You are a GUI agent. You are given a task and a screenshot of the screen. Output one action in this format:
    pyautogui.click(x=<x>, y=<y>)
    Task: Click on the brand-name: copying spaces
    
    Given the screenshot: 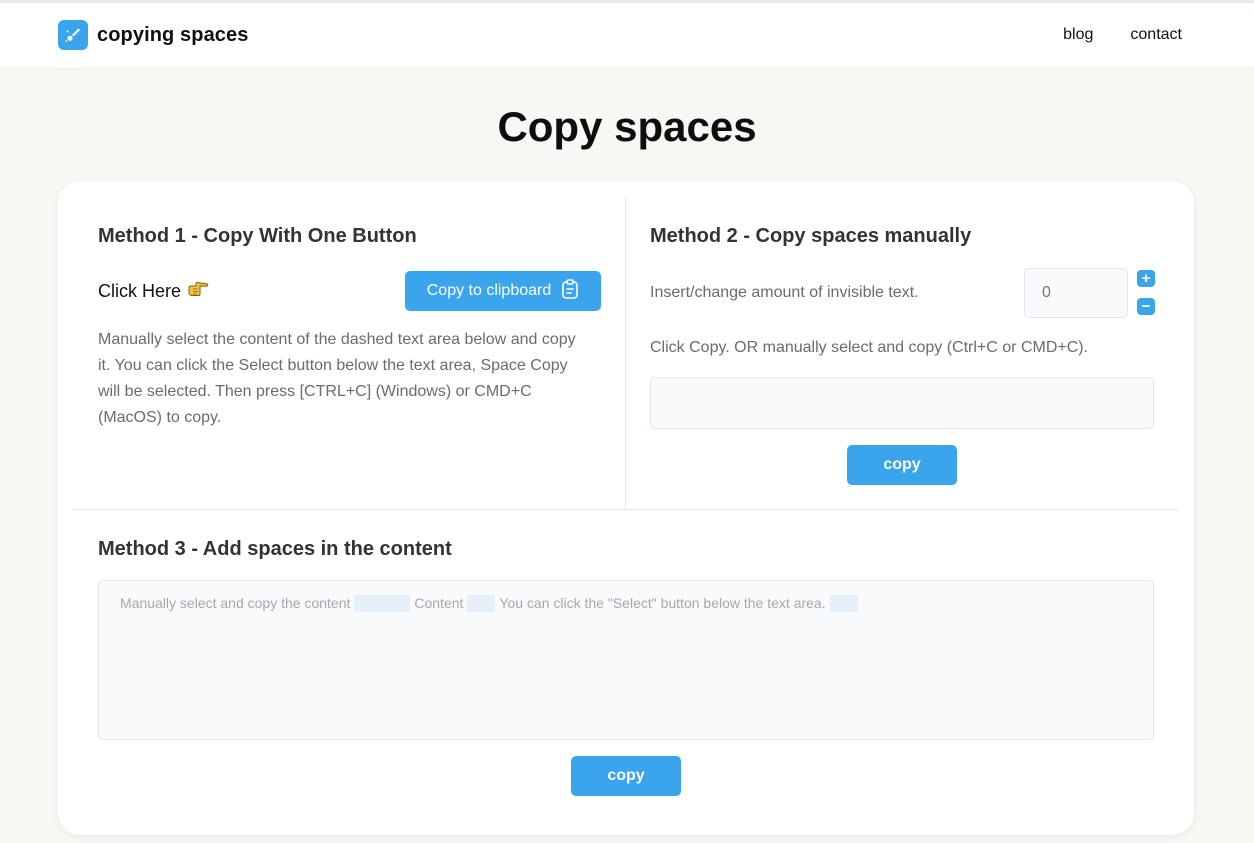 What is the action you would take?
    pyautogui.click(x=173, y=34)
    